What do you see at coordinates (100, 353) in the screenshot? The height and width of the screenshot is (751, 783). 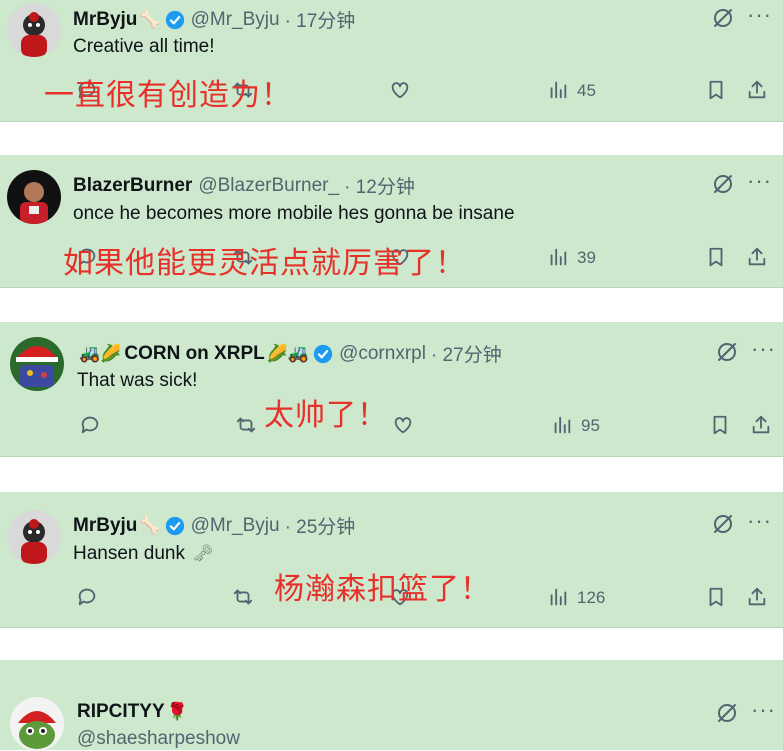 I see `tractor-corn-emoji: 🚜🌽` at bounding box center [100, 353].